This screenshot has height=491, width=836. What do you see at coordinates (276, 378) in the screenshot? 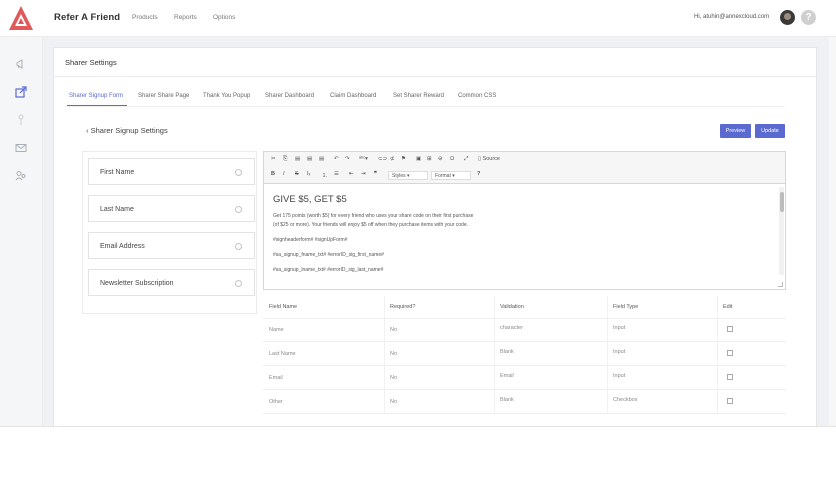
I see `cell-field-name: Email` at bounding box center [276, 378].